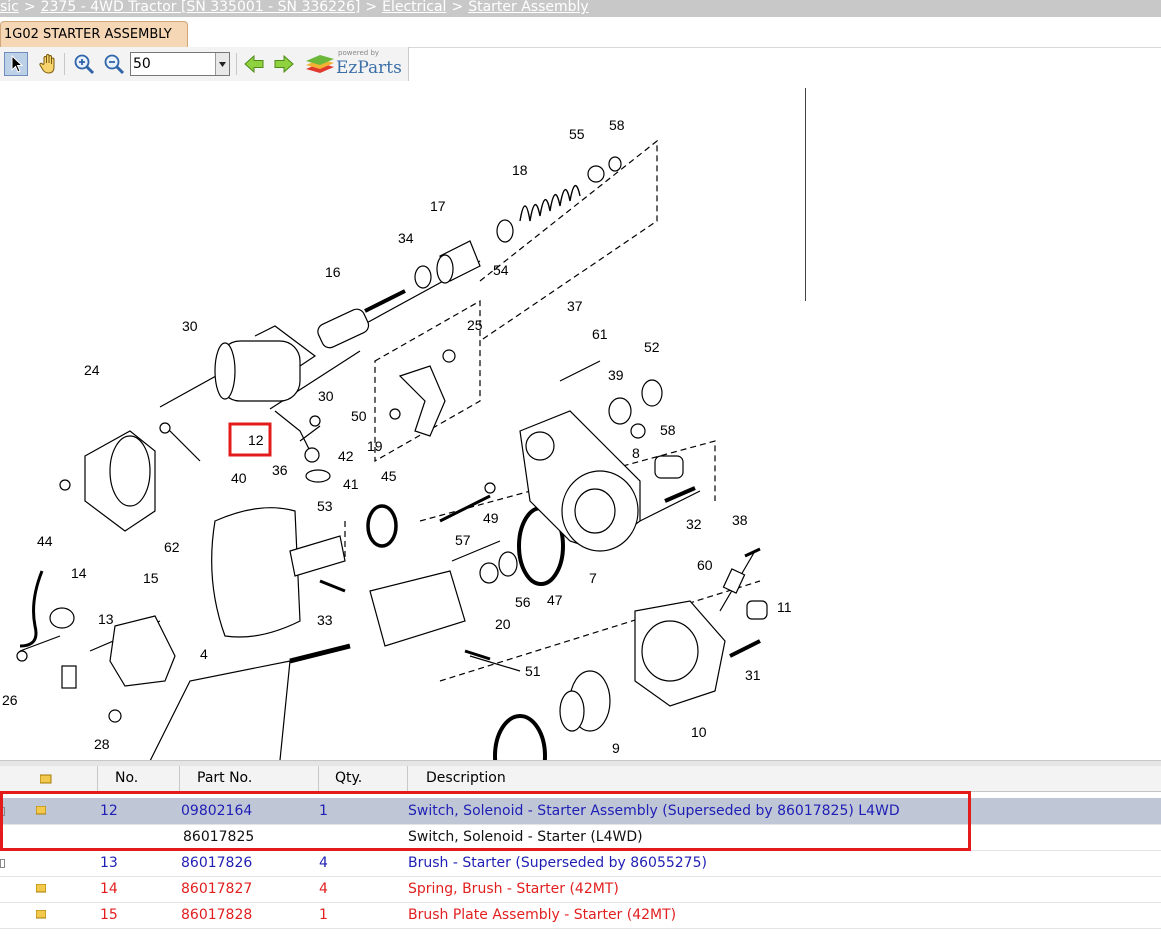  I want to click on callout-label: 20, so click(503, 624).